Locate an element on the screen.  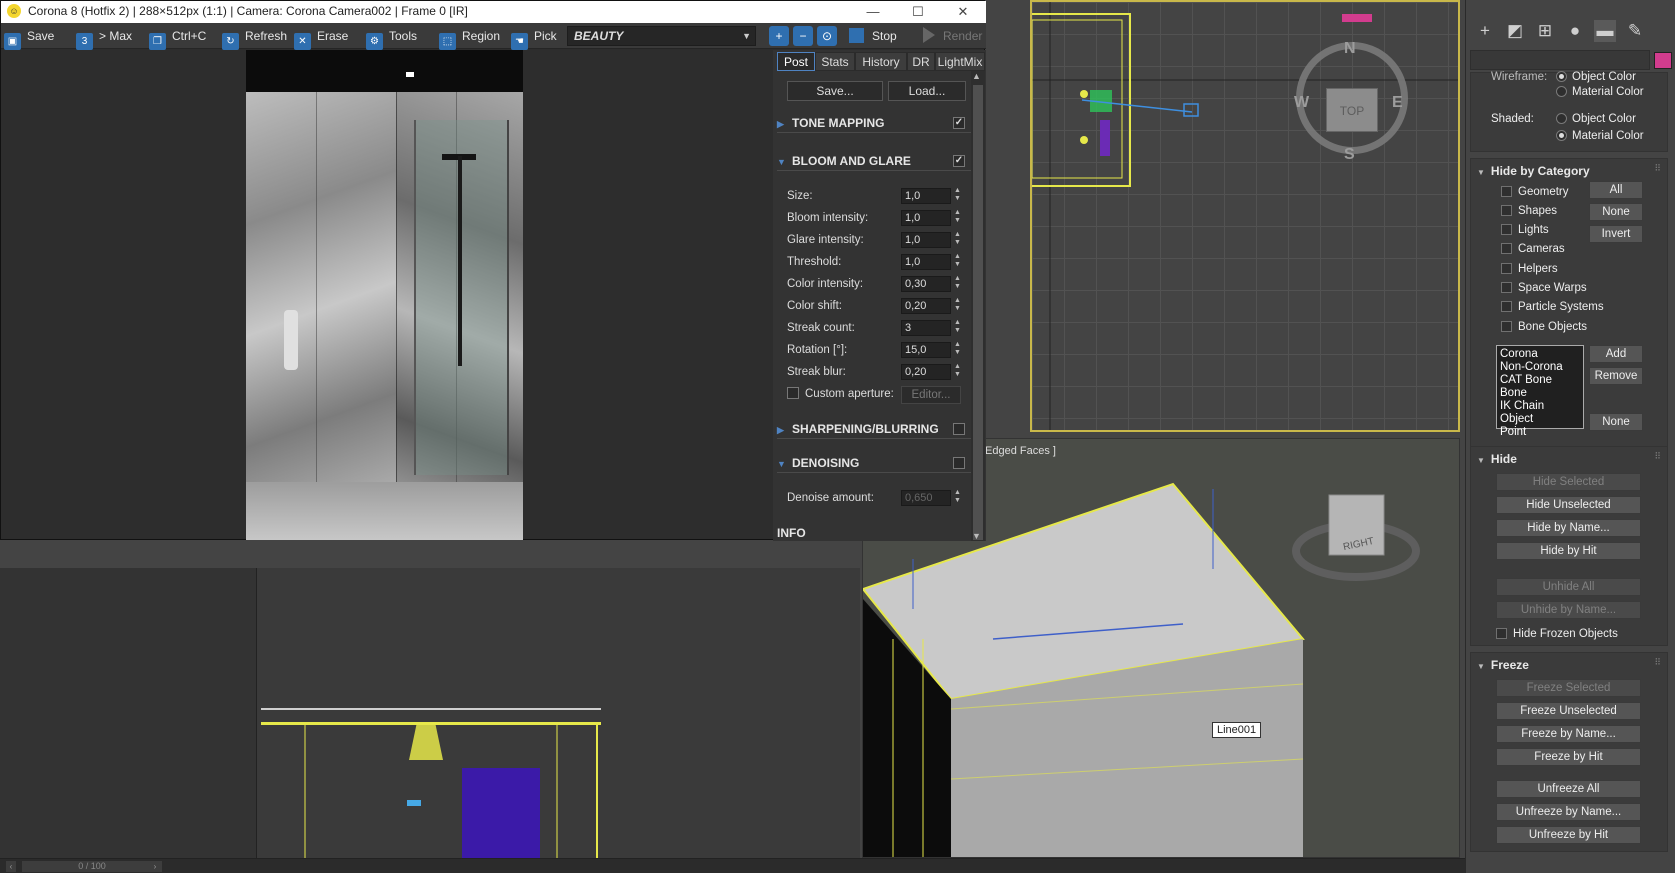
freeze-unselected-button: Freeze Unselected is located at coordinates (1568, 711).